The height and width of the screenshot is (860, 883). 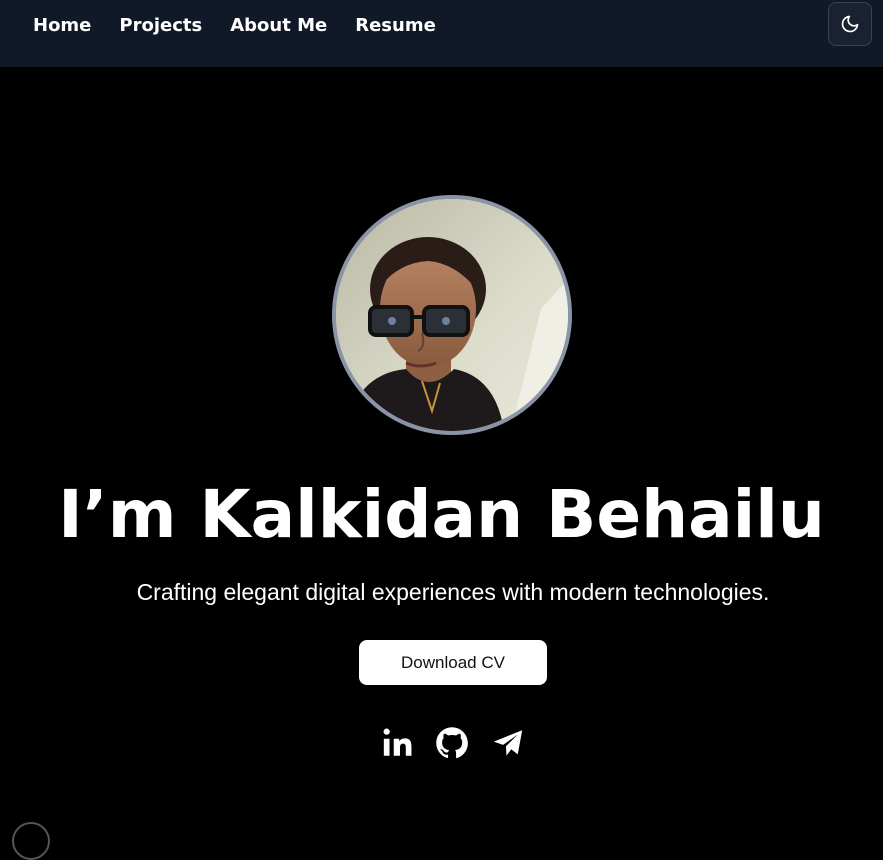 I want to click on profile-photo, so click(x=452, y=315).